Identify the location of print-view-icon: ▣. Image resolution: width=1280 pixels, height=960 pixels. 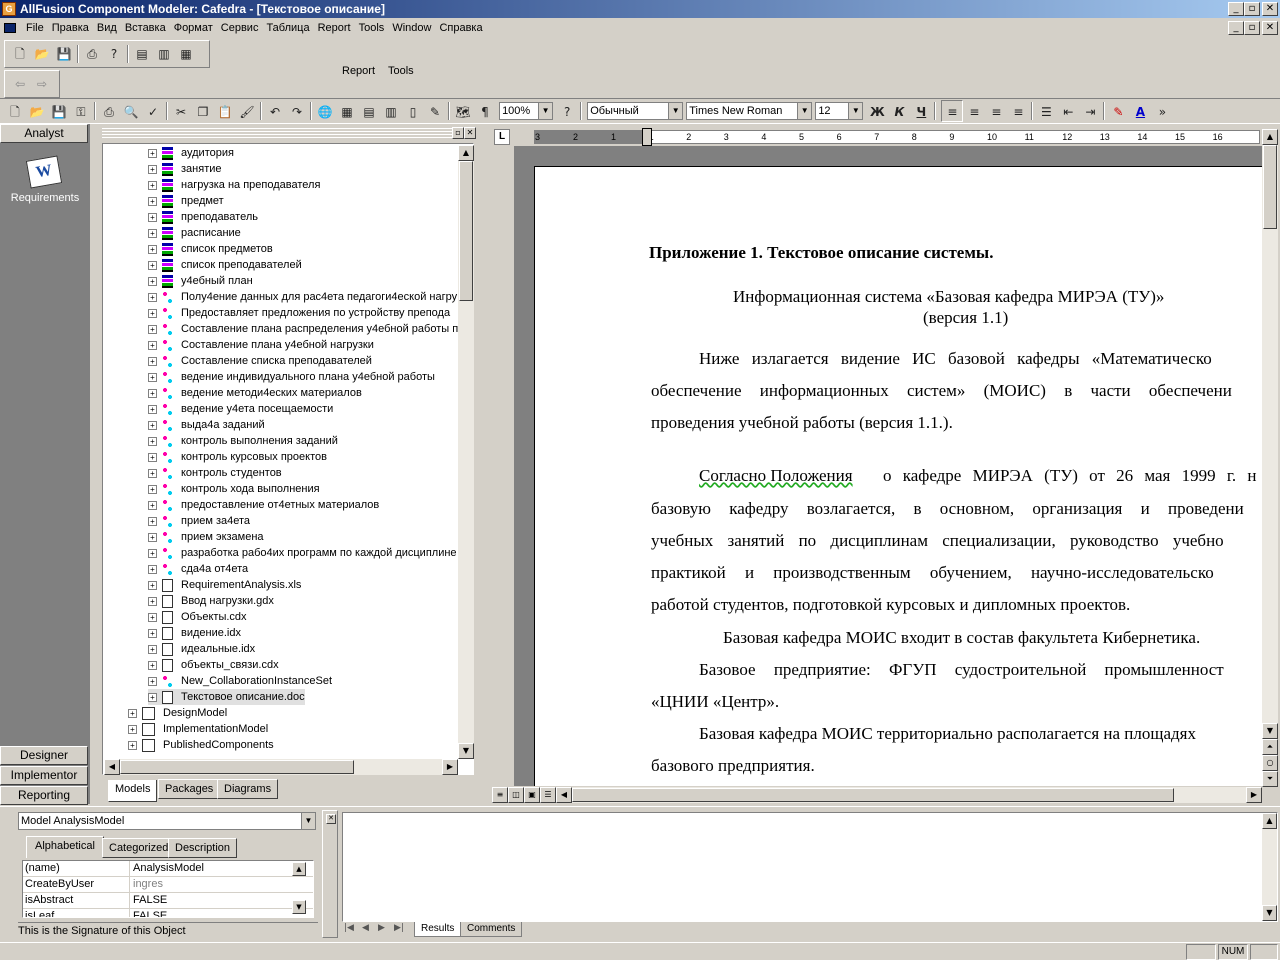
(532, 795).